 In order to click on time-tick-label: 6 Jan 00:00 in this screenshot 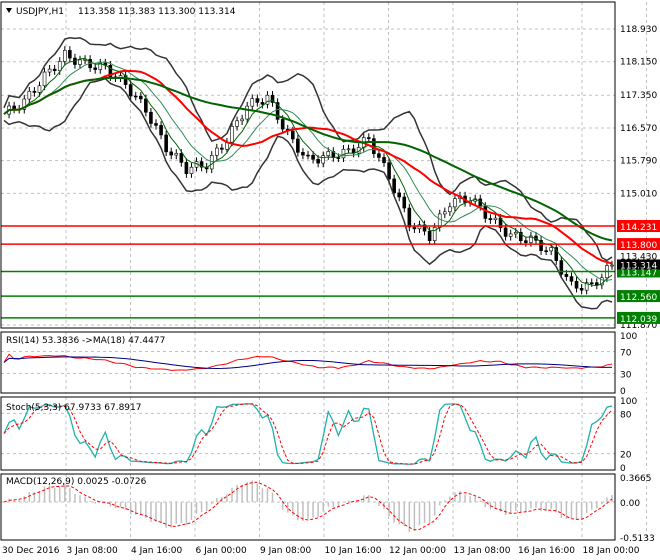, I will do `click(222, 551)`.